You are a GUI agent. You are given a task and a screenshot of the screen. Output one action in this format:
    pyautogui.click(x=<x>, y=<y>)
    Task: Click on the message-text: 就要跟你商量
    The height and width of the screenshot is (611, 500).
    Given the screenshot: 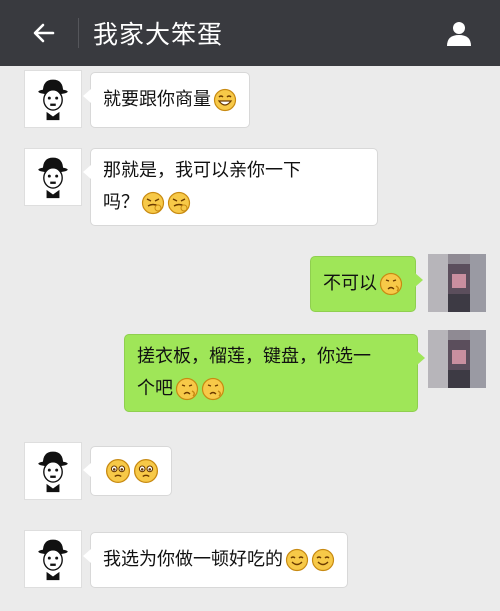 What is the action you would take?
    pyautogui.click(x=157, y=99)
    